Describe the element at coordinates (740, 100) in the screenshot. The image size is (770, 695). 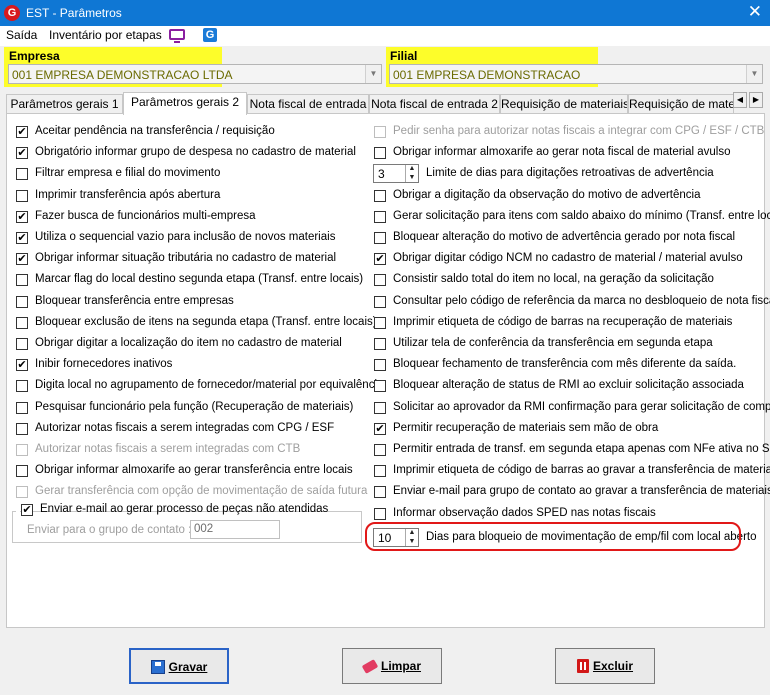
I see `tab-scroll-left-icon: ◀` at that location.